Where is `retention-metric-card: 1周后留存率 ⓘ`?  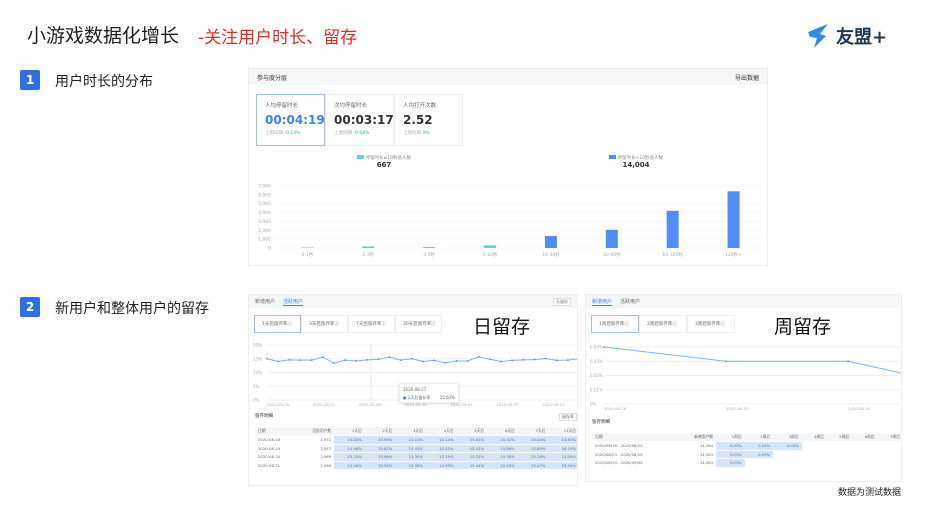 retention-metric-card: 1周后留存率 ⓘ is located at coordinates (615, 324).